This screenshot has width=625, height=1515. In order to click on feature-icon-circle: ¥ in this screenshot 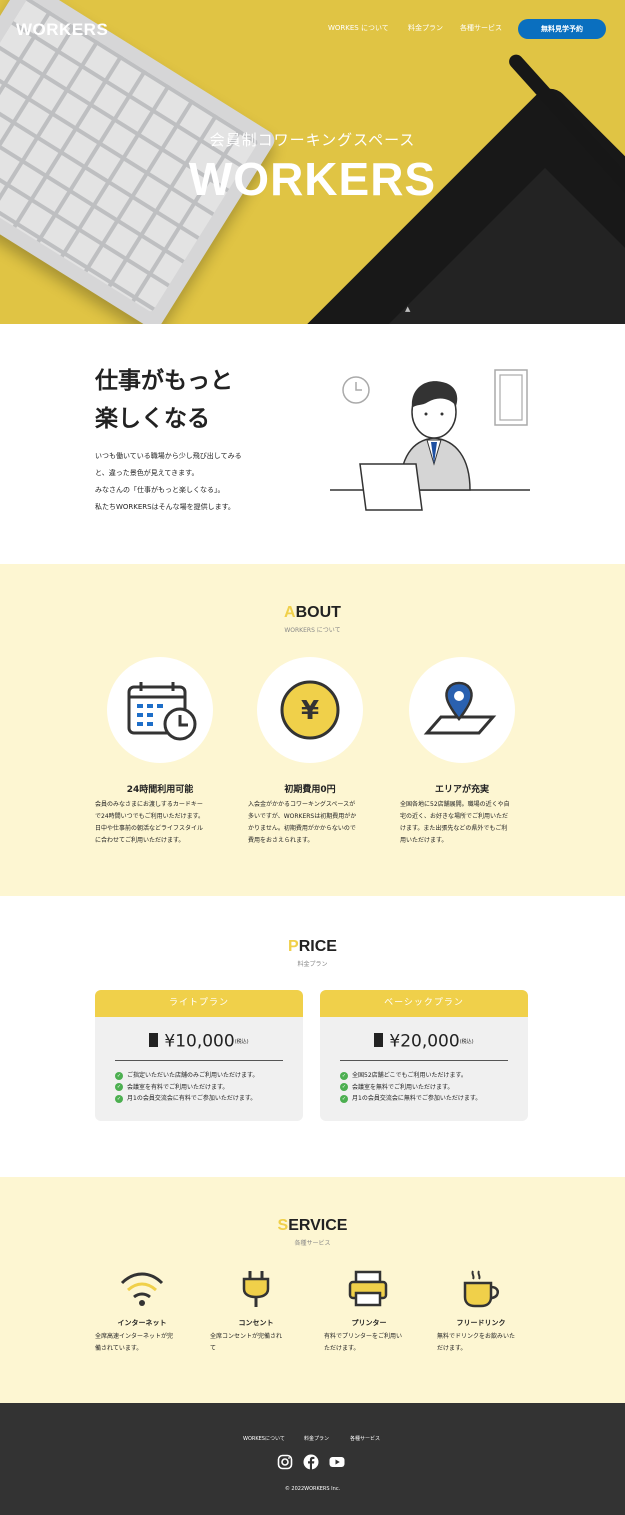, I will do `click(310, 710)`.